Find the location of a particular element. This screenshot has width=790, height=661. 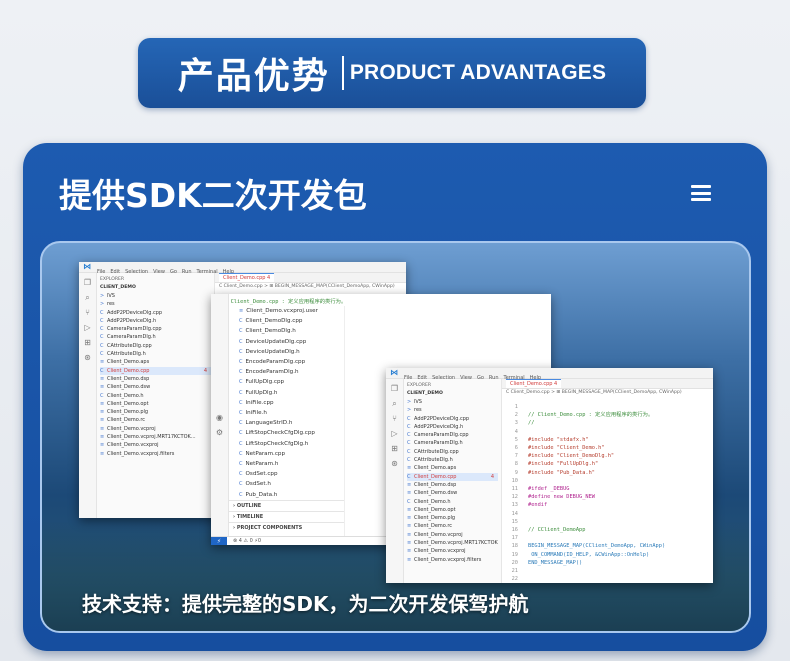

file-item: C NetParam.cpp is located at coordinates (286, 454).